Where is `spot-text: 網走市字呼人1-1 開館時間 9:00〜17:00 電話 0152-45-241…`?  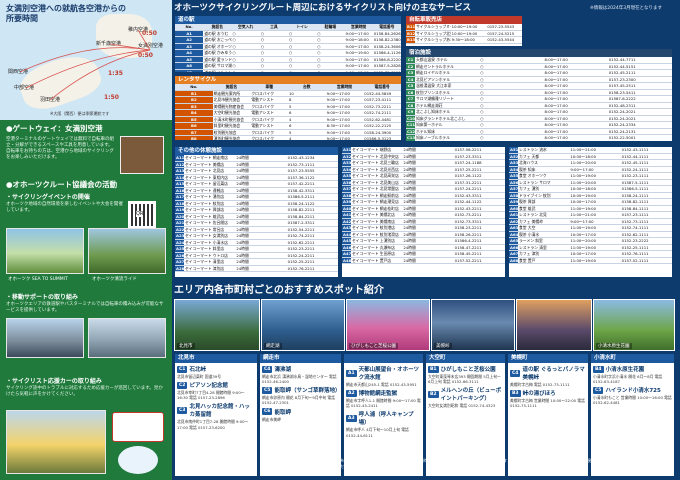 spot-text: 網走市字呼人1-1 開館時間 9:00〜17:00 電話 0152-45-241… is located at coordinates (383, 403).